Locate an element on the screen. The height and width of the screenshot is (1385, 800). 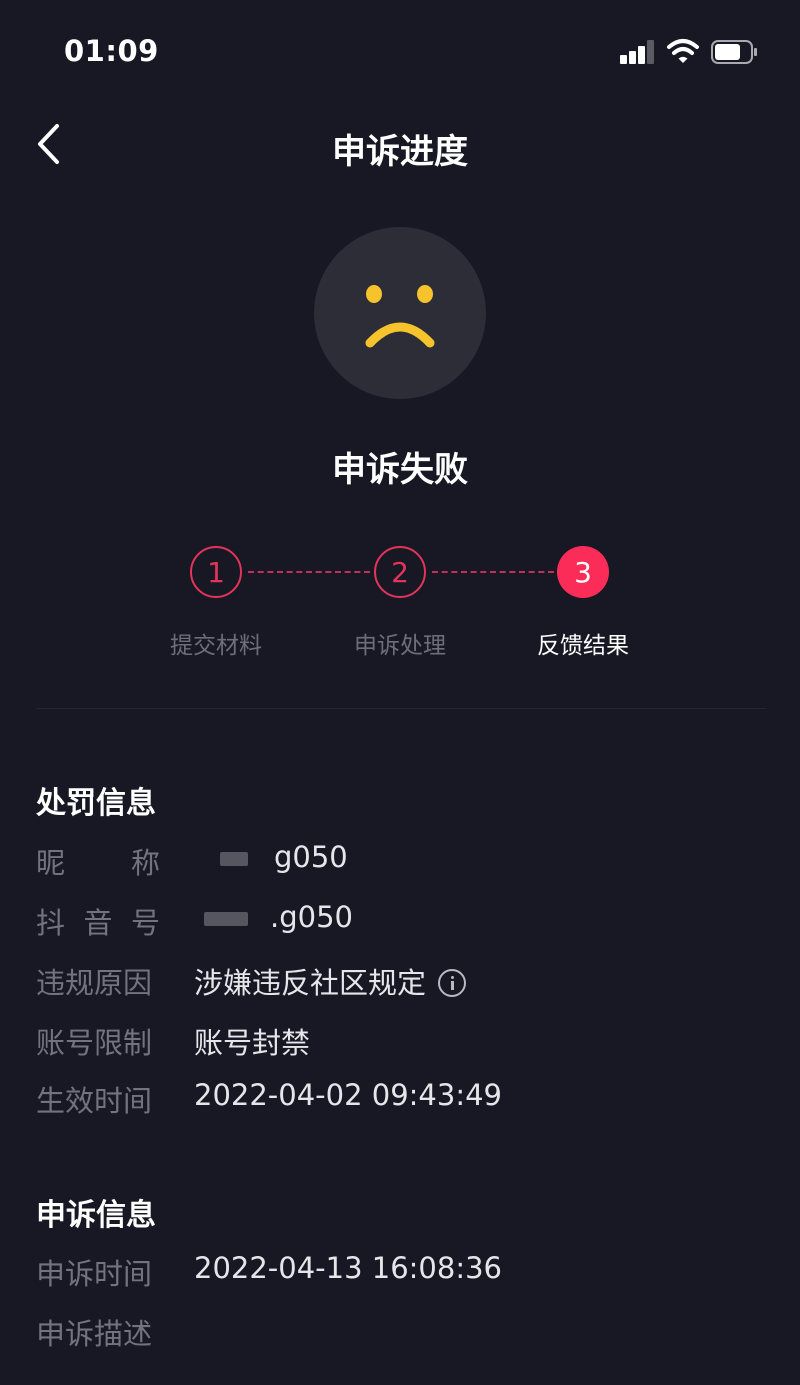
douyin-id-value: .g050 is located at coordinates (273, 917).